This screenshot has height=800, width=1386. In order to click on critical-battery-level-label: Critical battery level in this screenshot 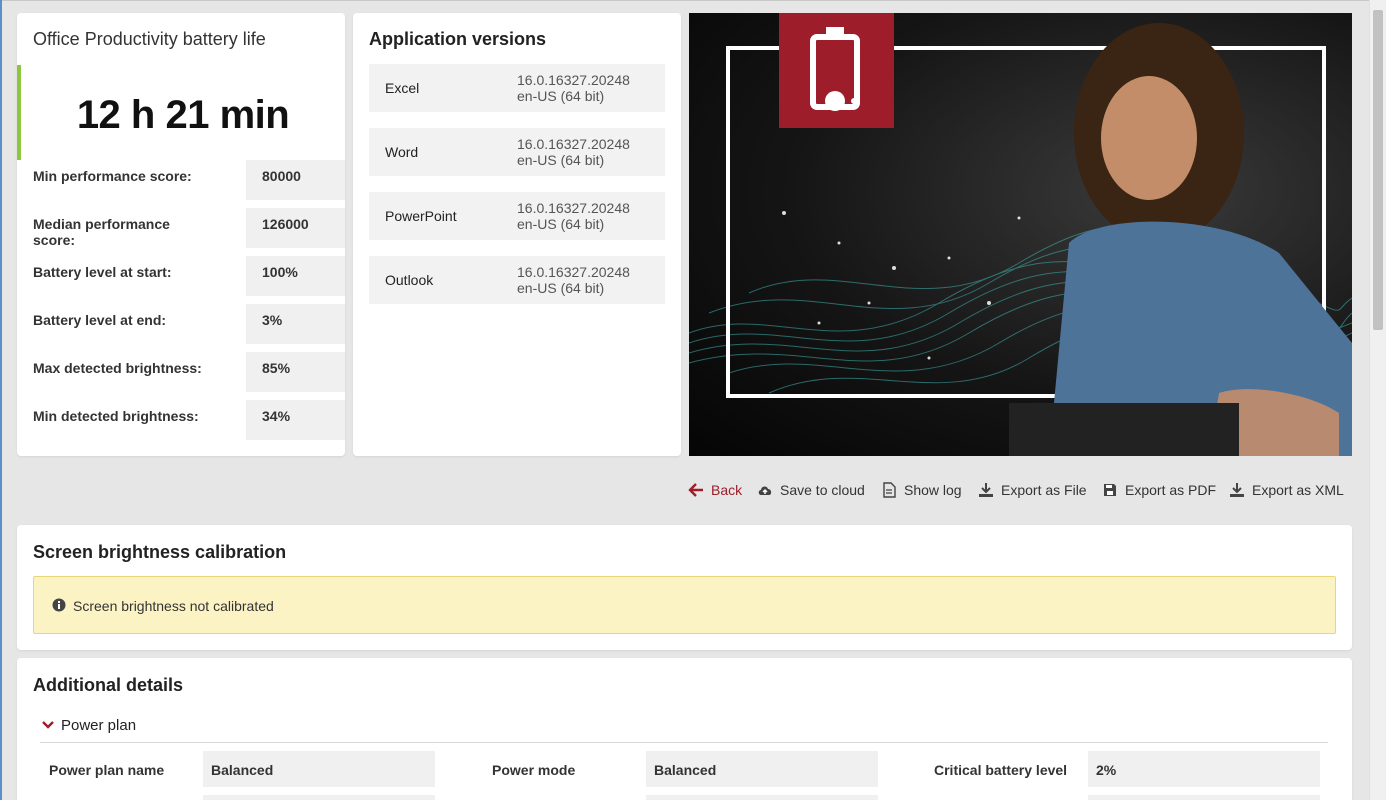, I will do `click(1001, 770)`.